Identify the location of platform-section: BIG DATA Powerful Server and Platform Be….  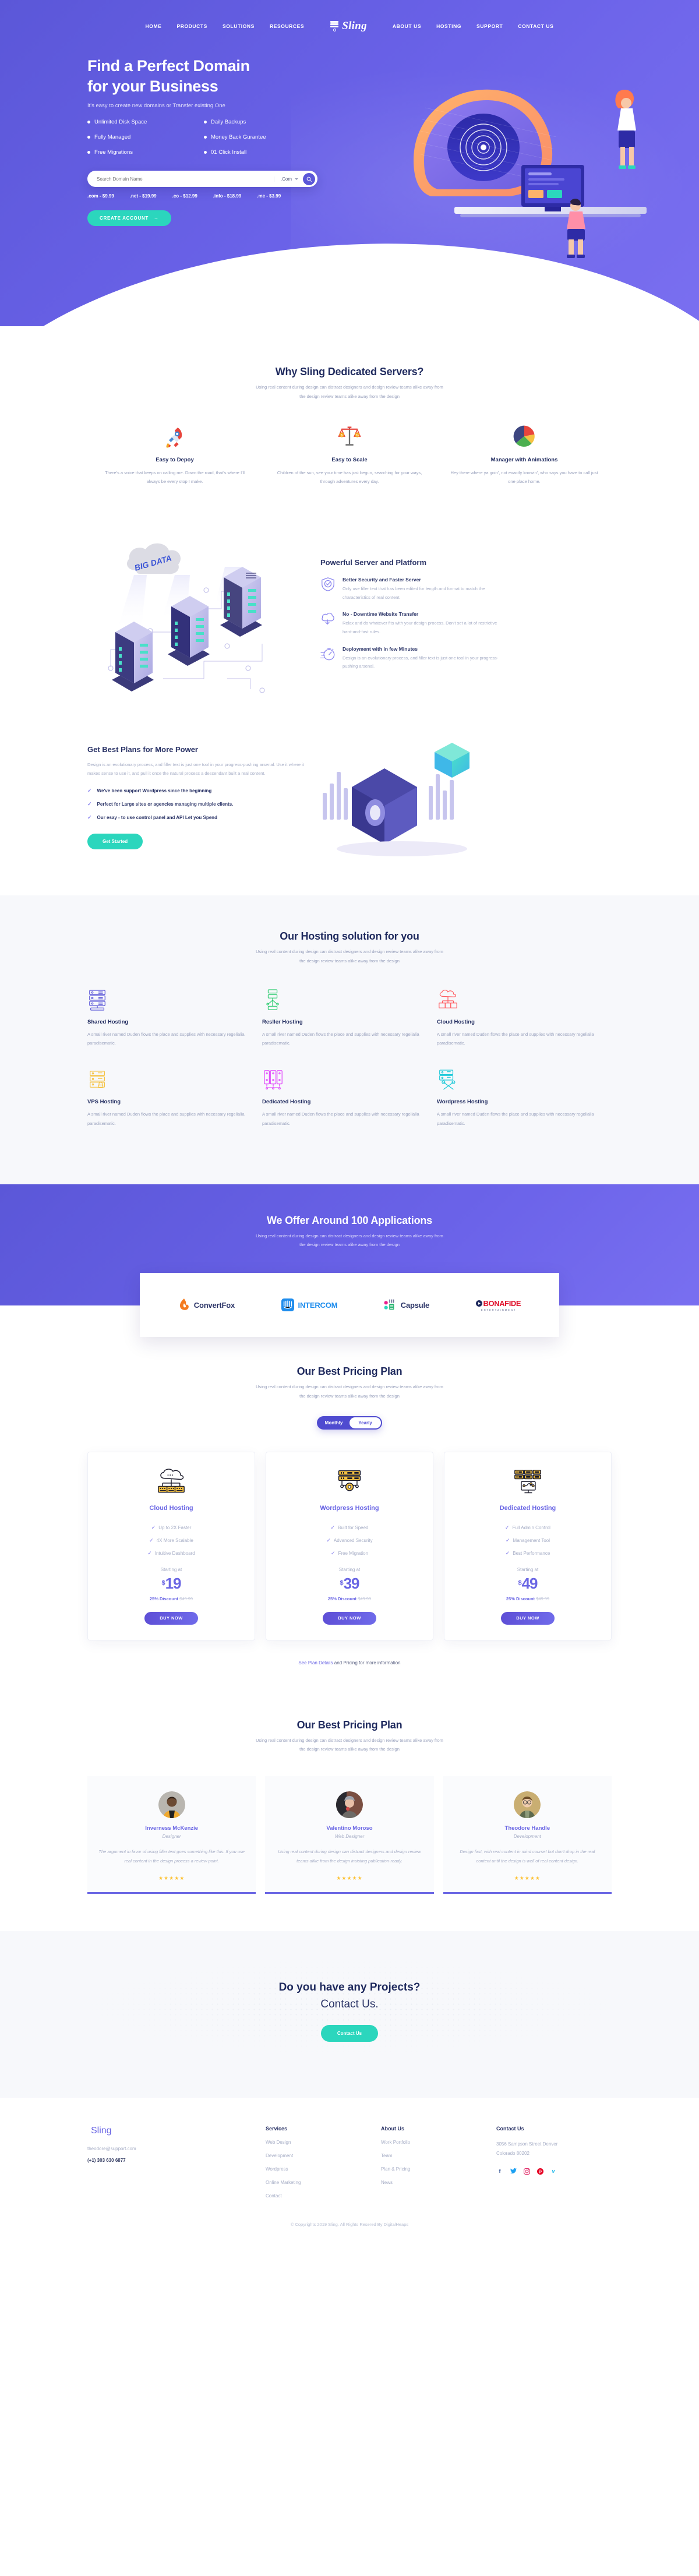
(349, 616).